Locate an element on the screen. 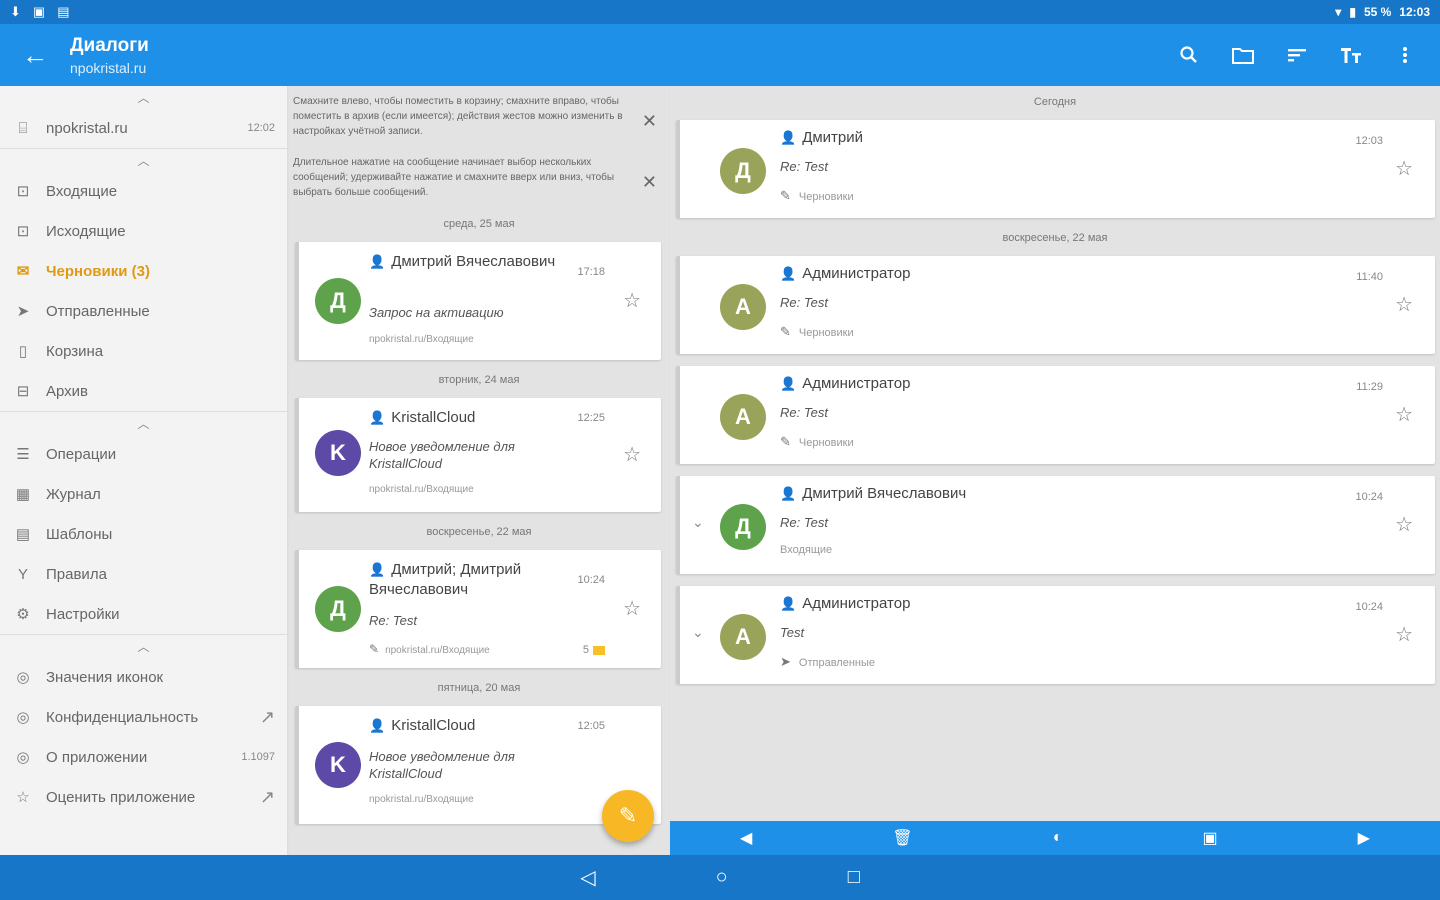 This screenshot has width=1440, height=900. conversation-action-bar: ◀ 🗑 ◐ ▣ ▶ is located at coordinates (1055, 838).